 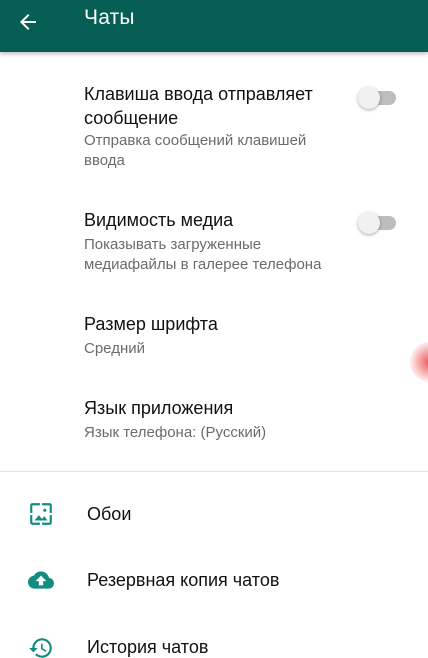 What do you see at coordinates (159, 408) in the screenshot?
I see `setting-title: Язык приложения` at bounding box center [159, 408].